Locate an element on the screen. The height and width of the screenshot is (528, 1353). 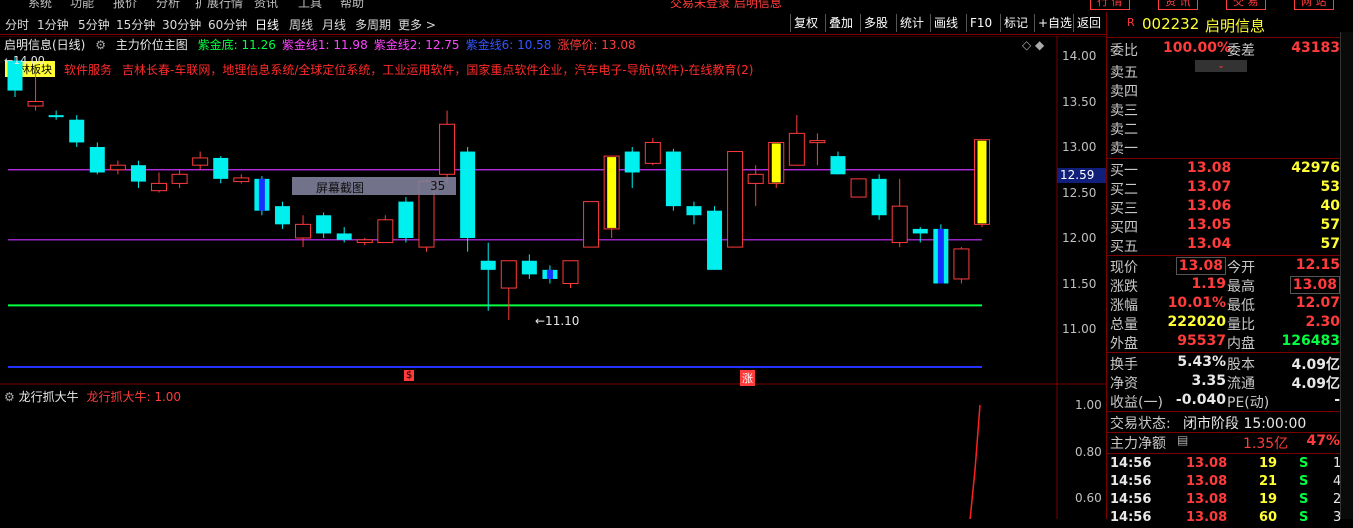
period-tab: 30分钟 is located at coordinates (181, 24).